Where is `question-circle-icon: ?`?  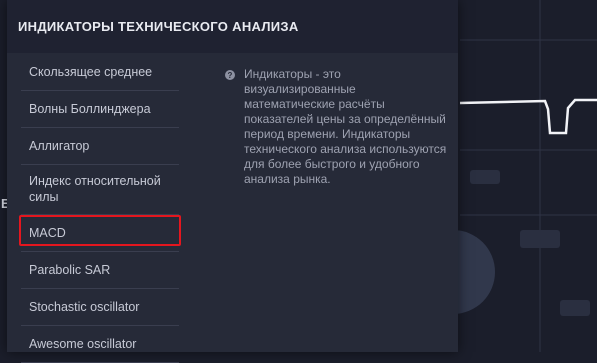
question-circle-icon: ? is located at coordinates (230, 75).